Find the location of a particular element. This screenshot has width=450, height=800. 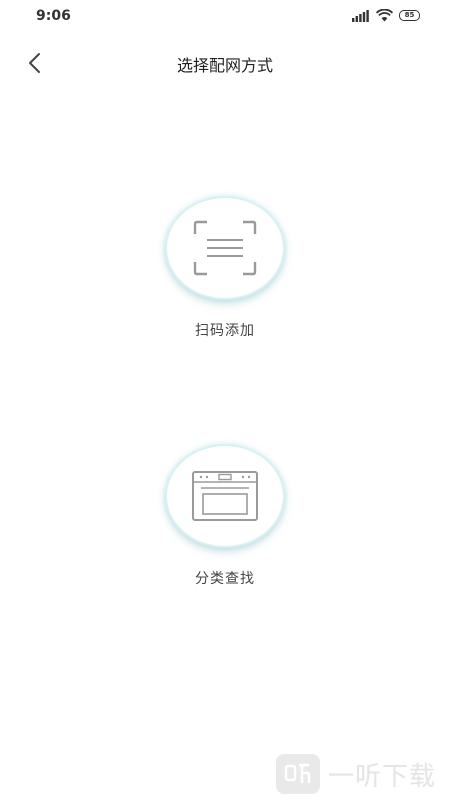

category-find-label: 分类查找 is located at coordinates (225, 579).